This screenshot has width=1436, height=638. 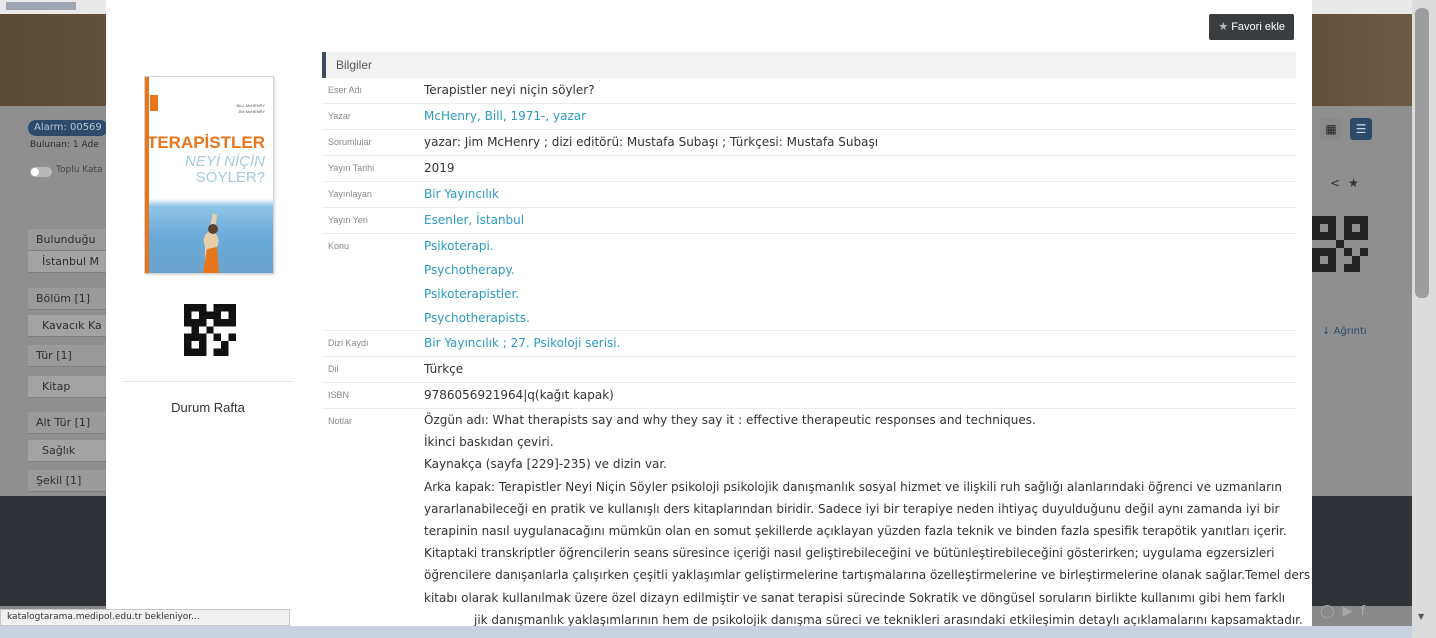 What do you see at coordinates (461, 194) in the screenshot?
I see `publisher-link: Bir Yayıncılık` at bounding box center [461, 194].